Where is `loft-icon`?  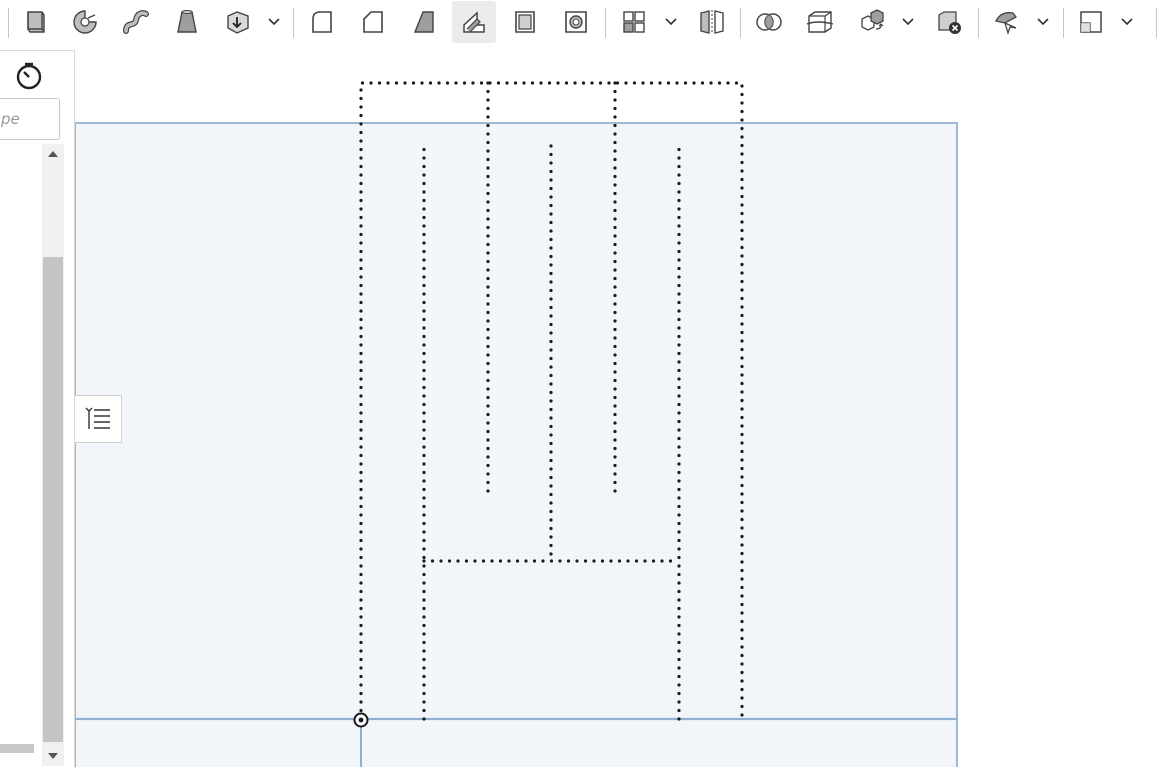 loft-icon is located at coordinates (187, 21).